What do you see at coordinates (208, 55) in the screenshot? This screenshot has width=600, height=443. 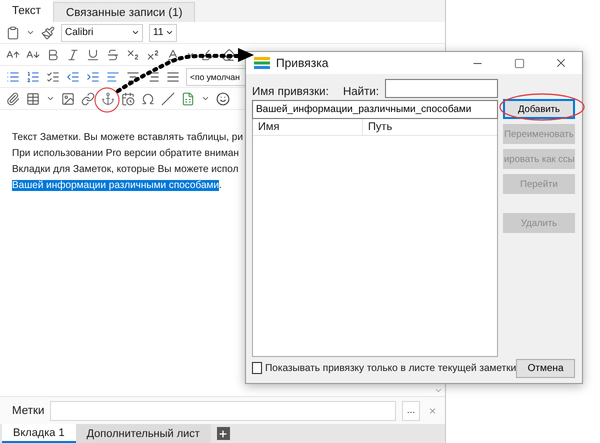 I see `highlighter-icon` at bounding box center [208, 55].